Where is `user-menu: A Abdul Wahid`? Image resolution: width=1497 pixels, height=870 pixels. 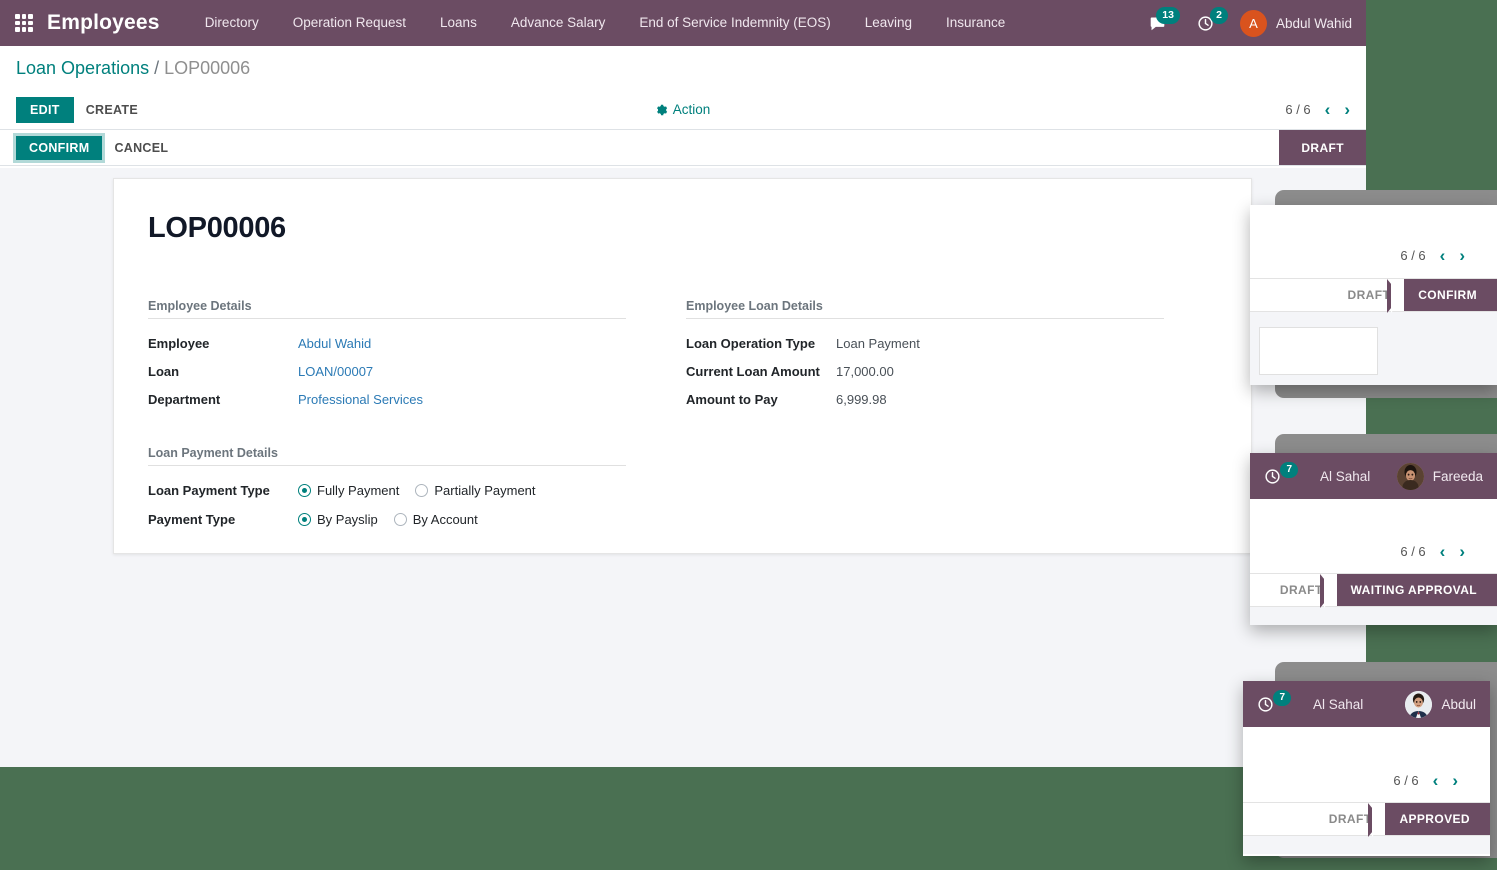 user-menu: A Abdul Wahid is located at coordinates (1292, 23).